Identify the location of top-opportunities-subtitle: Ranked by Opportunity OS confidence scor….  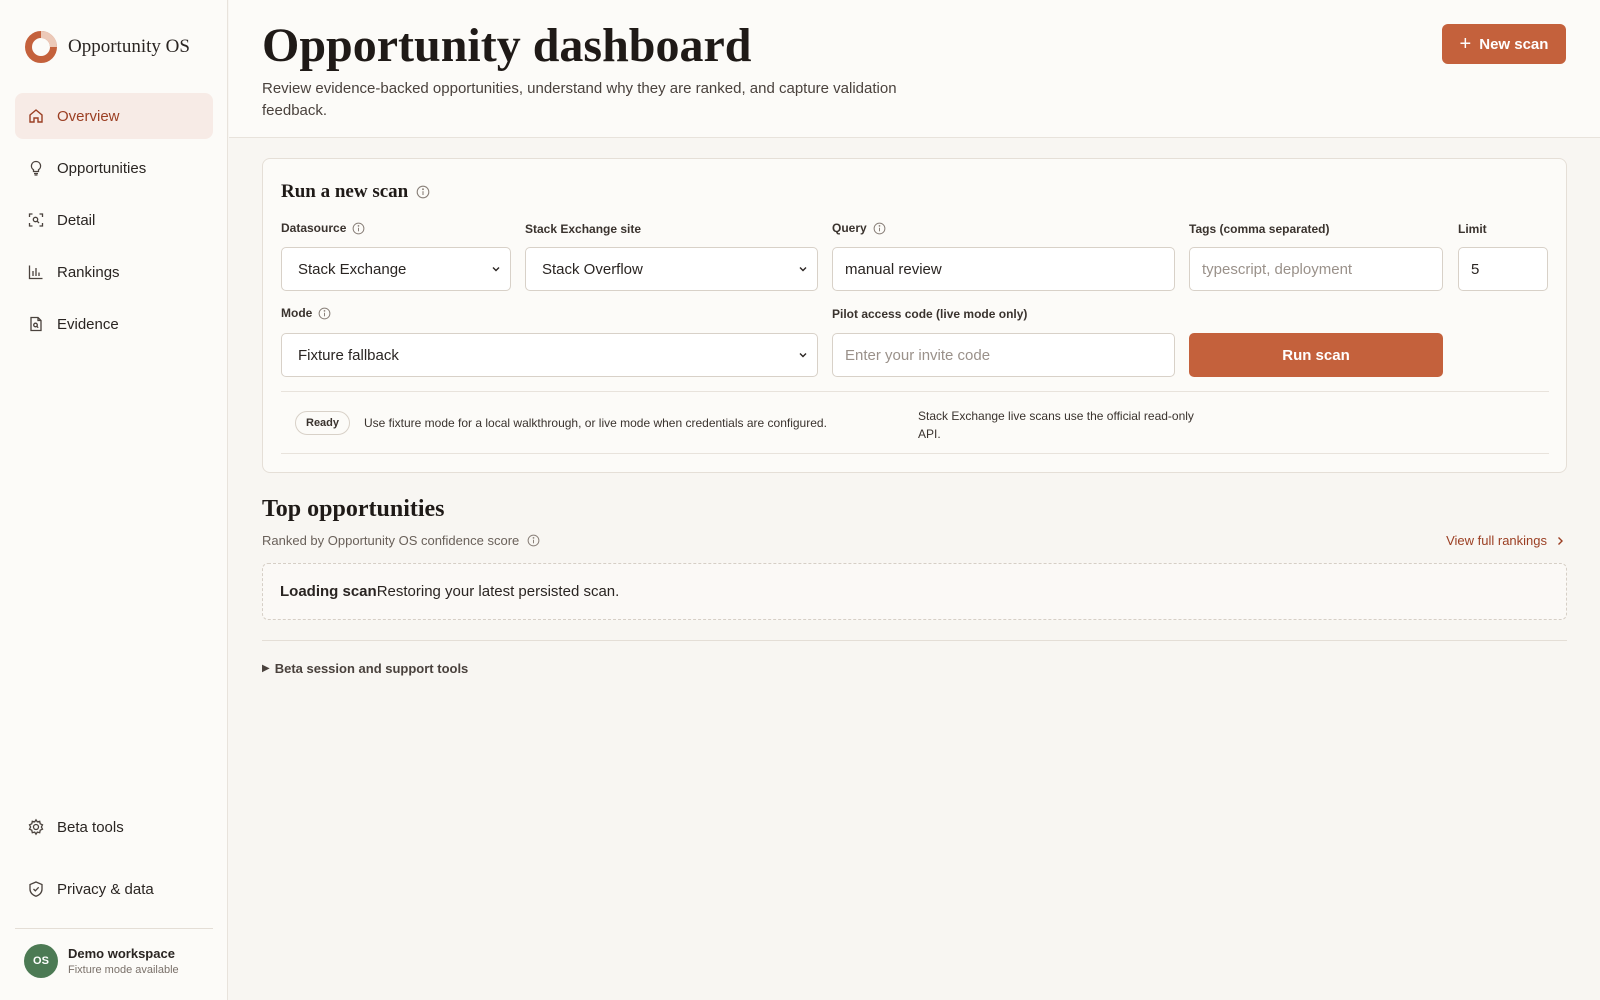
(401, 540).